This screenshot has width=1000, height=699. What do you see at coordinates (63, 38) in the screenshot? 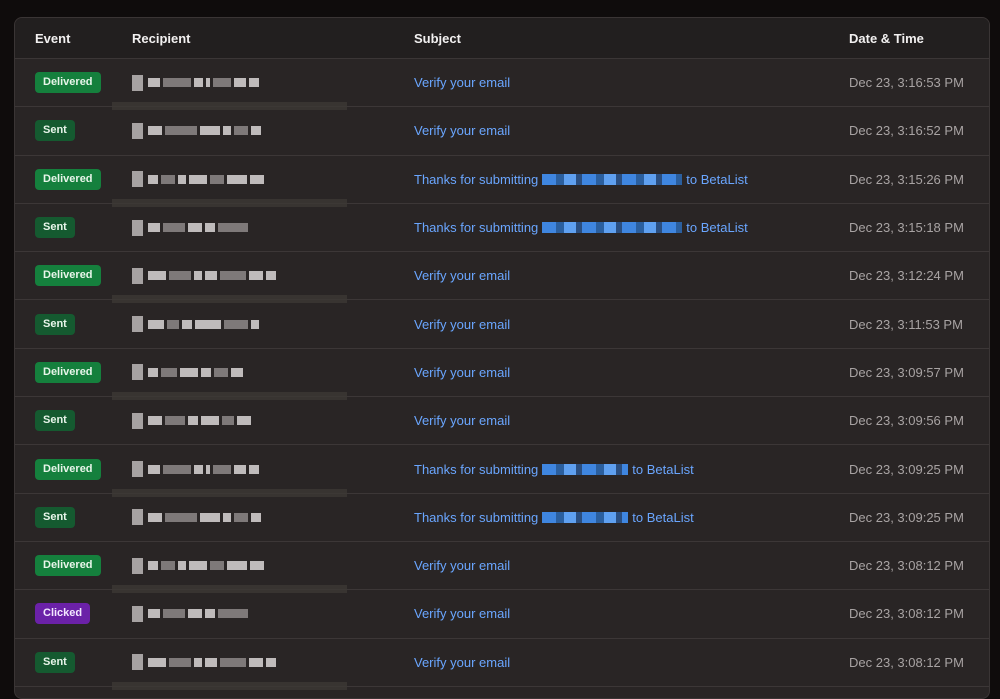
I see `column-header-event: Event` at bounding box center [63, 38].